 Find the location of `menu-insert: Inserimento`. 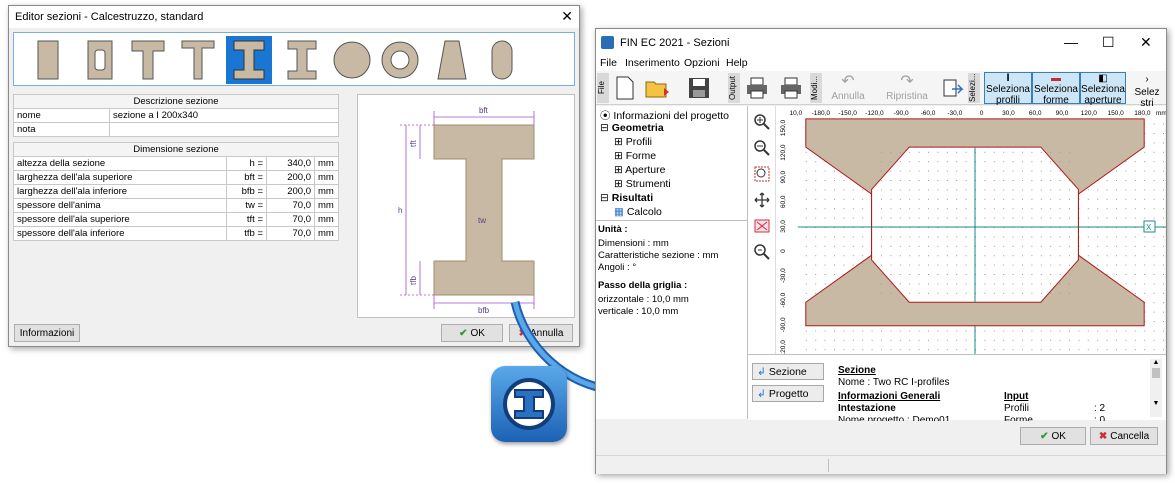

menu-insert: Inserimento is located at coordinates (652, 63).